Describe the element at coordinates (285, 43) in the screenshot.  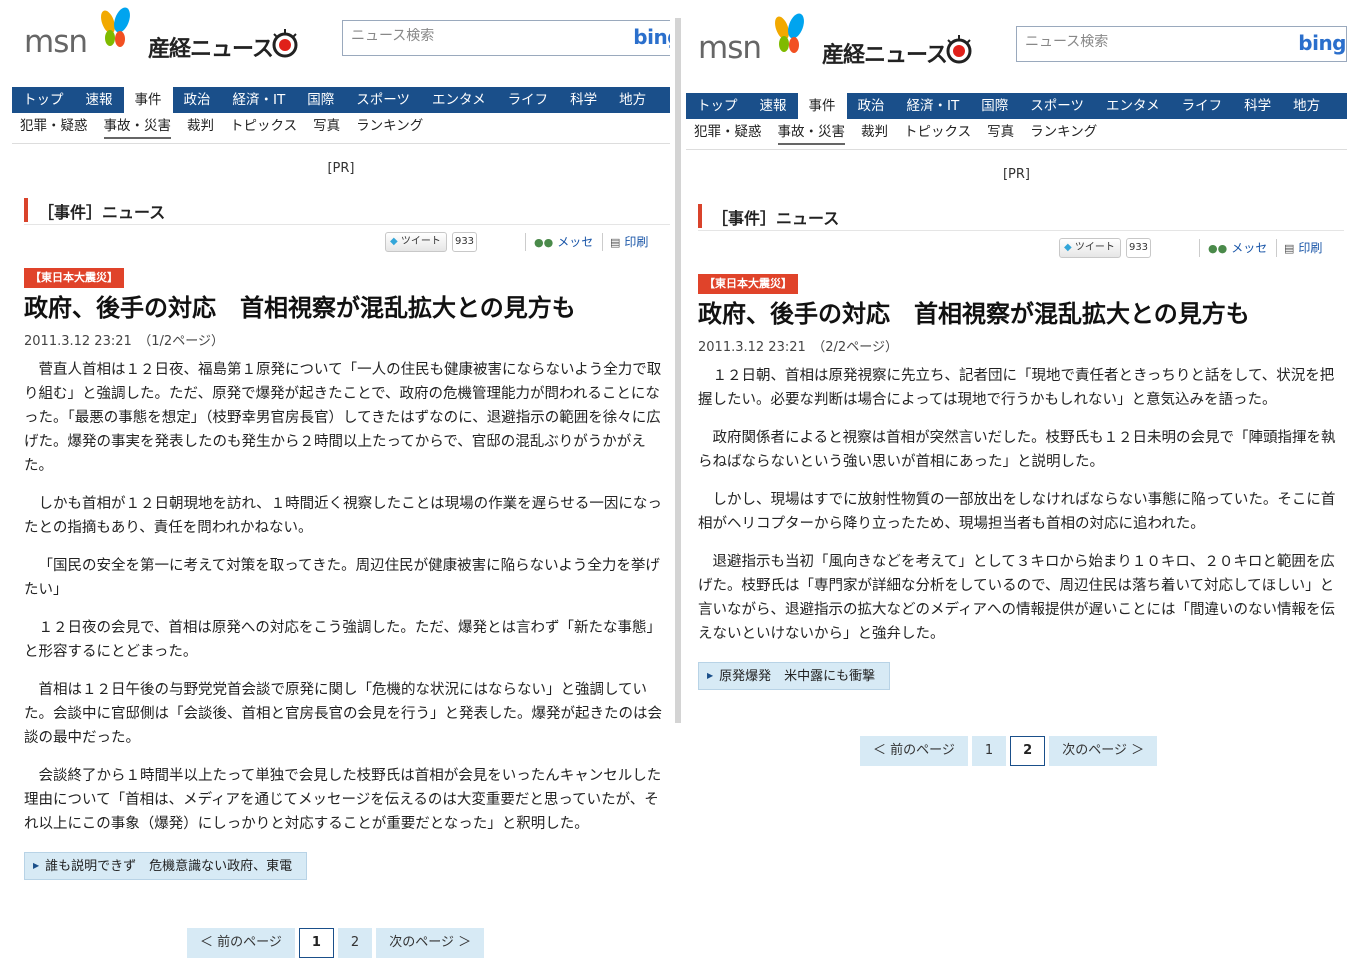
I see `sankei-sun-icon` at that location.